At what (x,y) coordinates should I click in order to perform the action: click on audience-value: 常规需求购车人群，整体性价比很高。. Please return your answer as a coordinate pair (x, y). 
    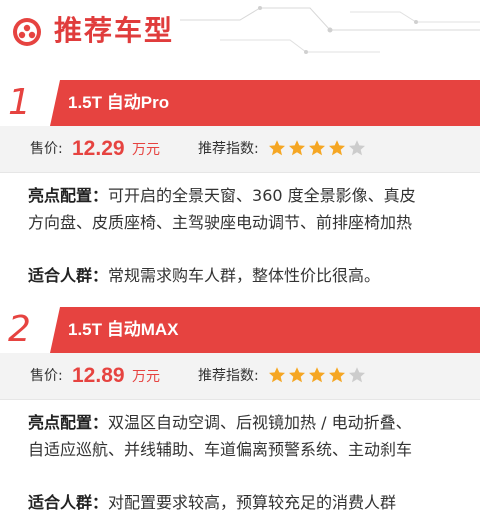
    Looking at the image, I should click on (244, 275).